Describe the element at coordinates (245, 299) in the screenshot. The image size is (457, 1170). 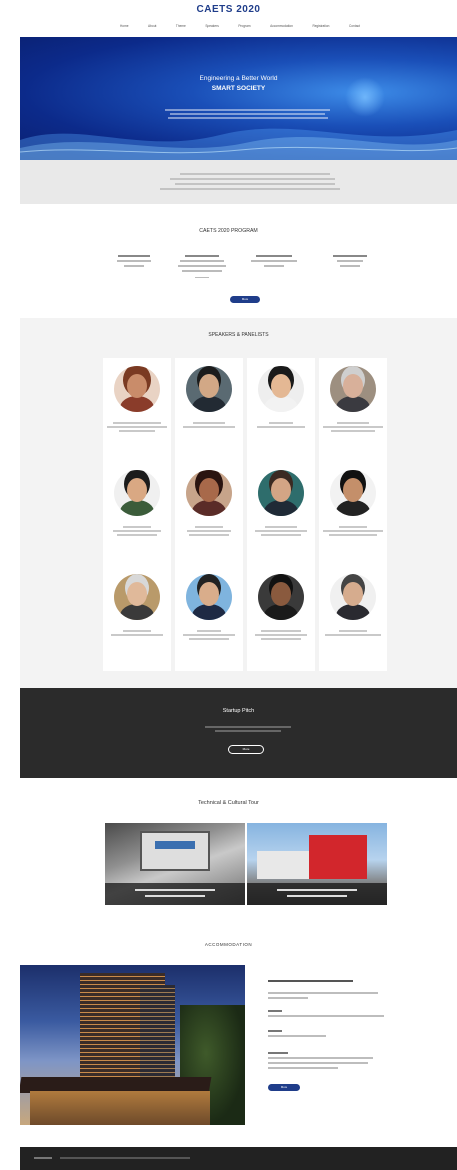
I see `program-more-button: More` at that location.